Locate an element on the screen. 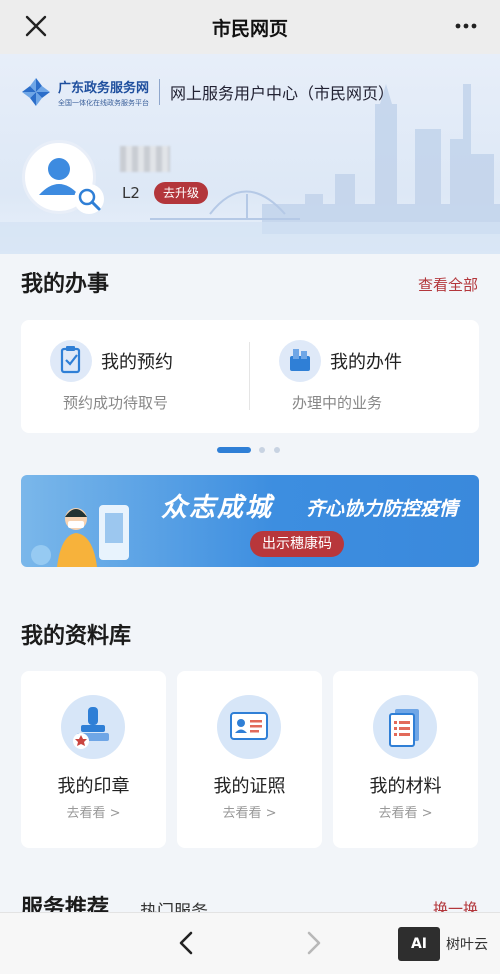  my-affairs-card: 我的预约 预约成功待取号 我的办件 办理中的业务 is located at coordinates (250, 376).